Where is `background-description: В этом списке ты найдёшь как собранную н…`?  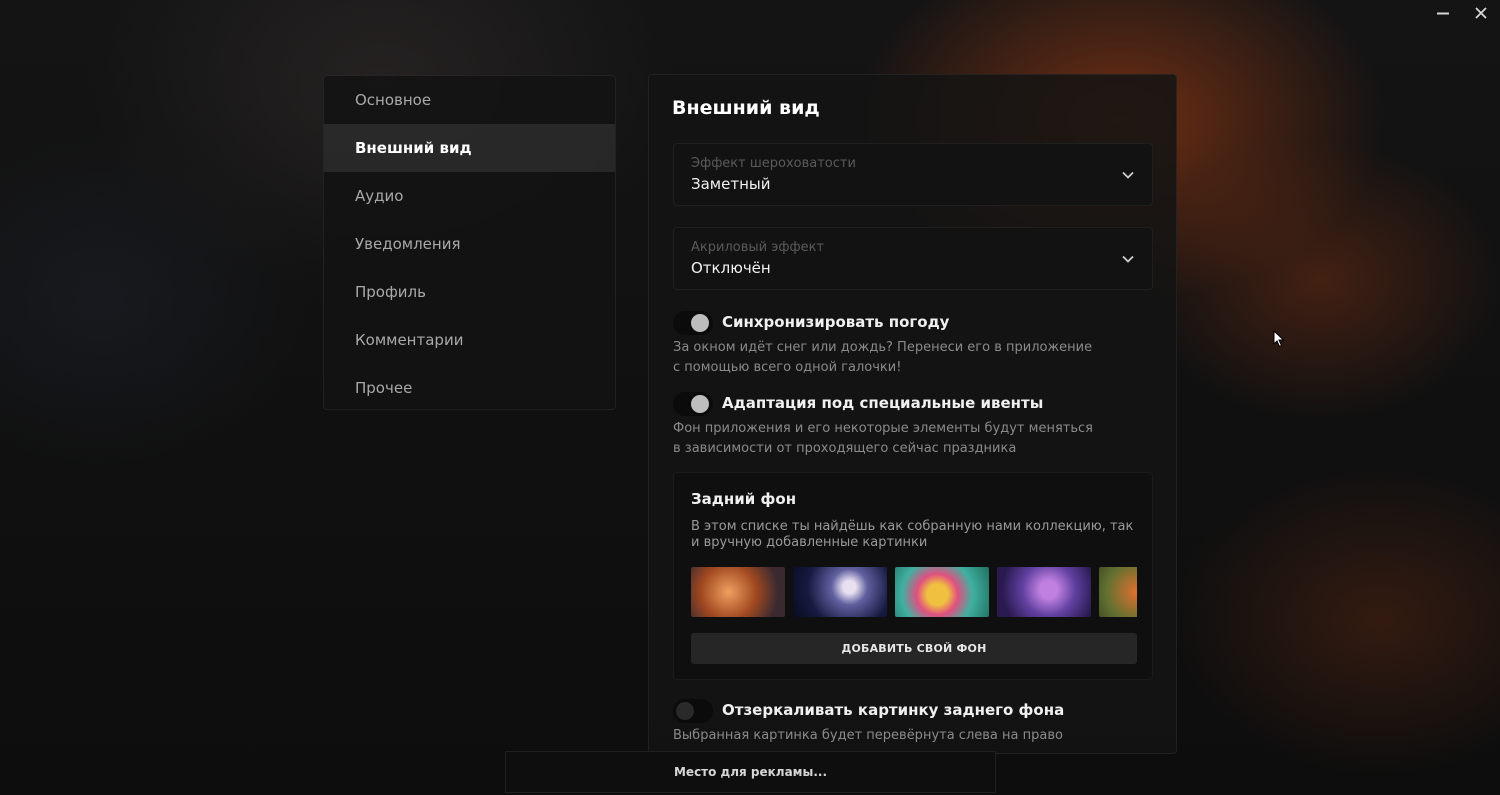 background-description: В этом списке ты найдёшь как собранную н… is located at coordinates (912, 534).